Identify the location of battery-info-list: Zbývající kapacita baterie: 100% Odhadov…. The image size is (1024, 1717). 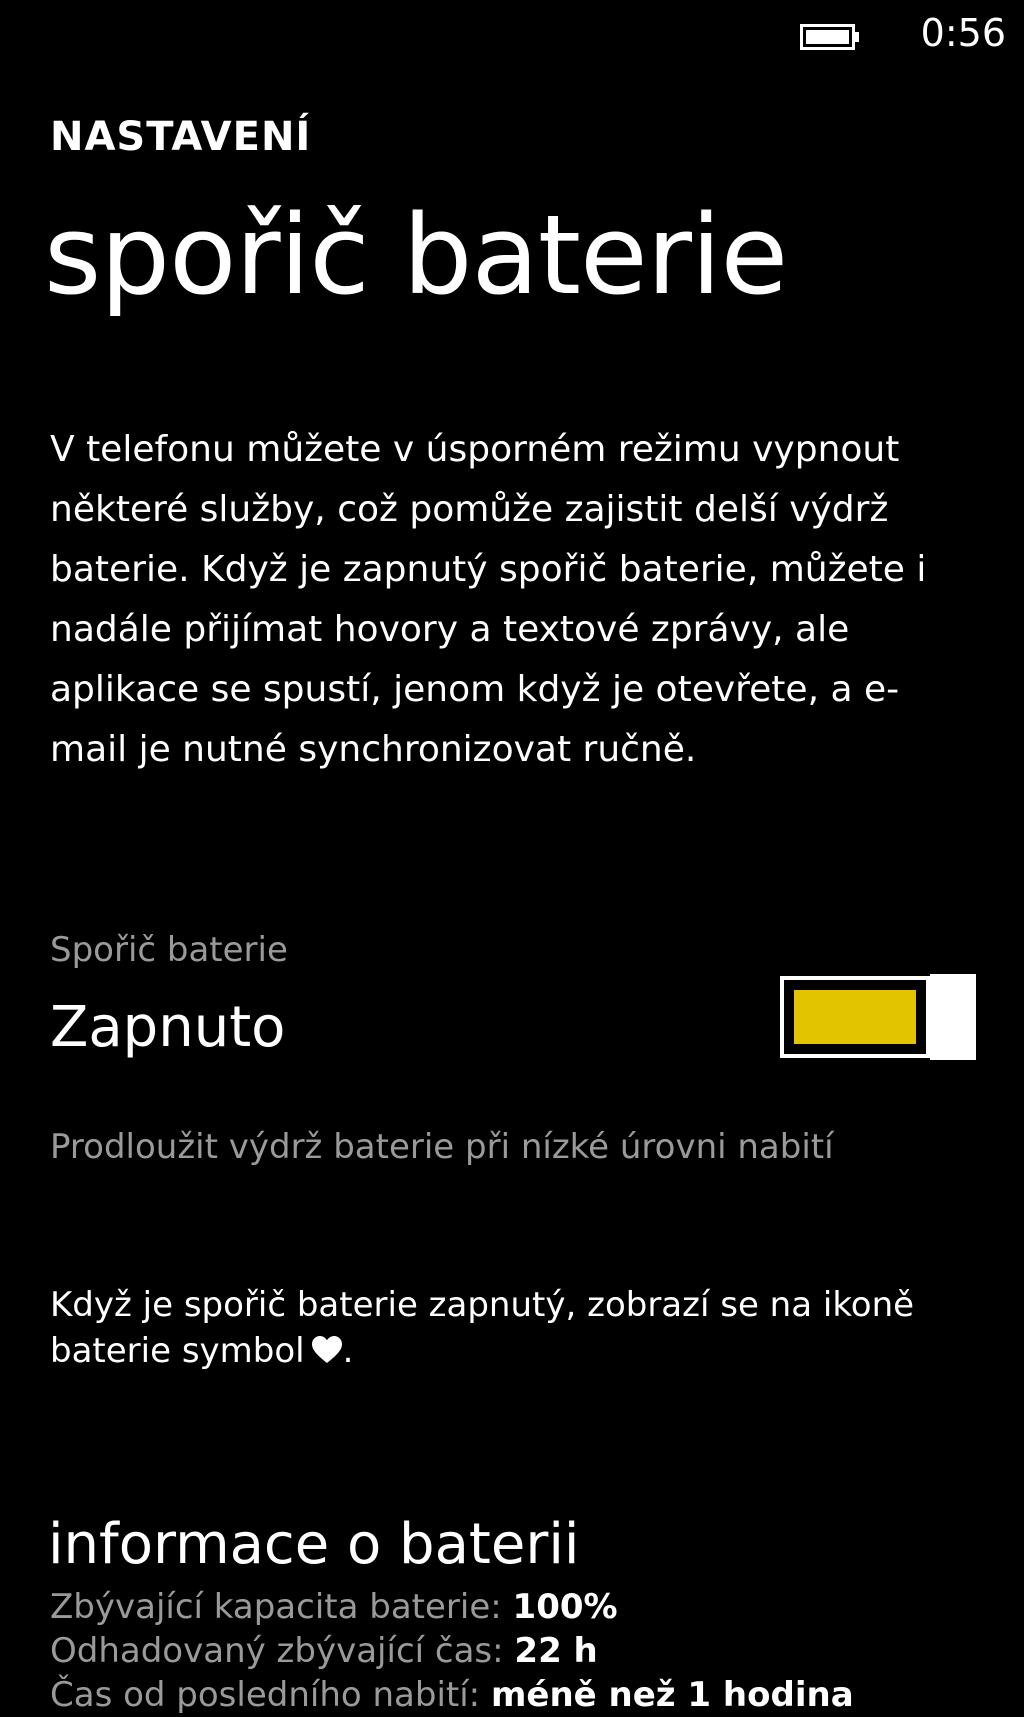
(530, 1651).